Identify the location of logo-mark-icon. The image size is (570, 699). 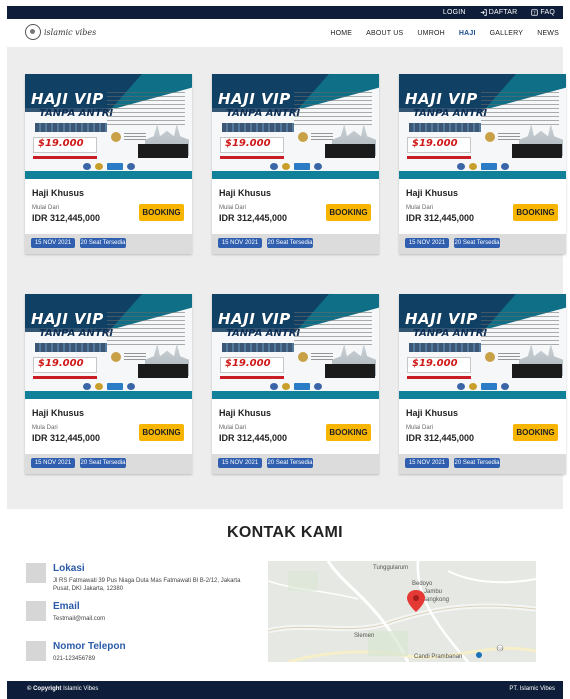
(33, 32).